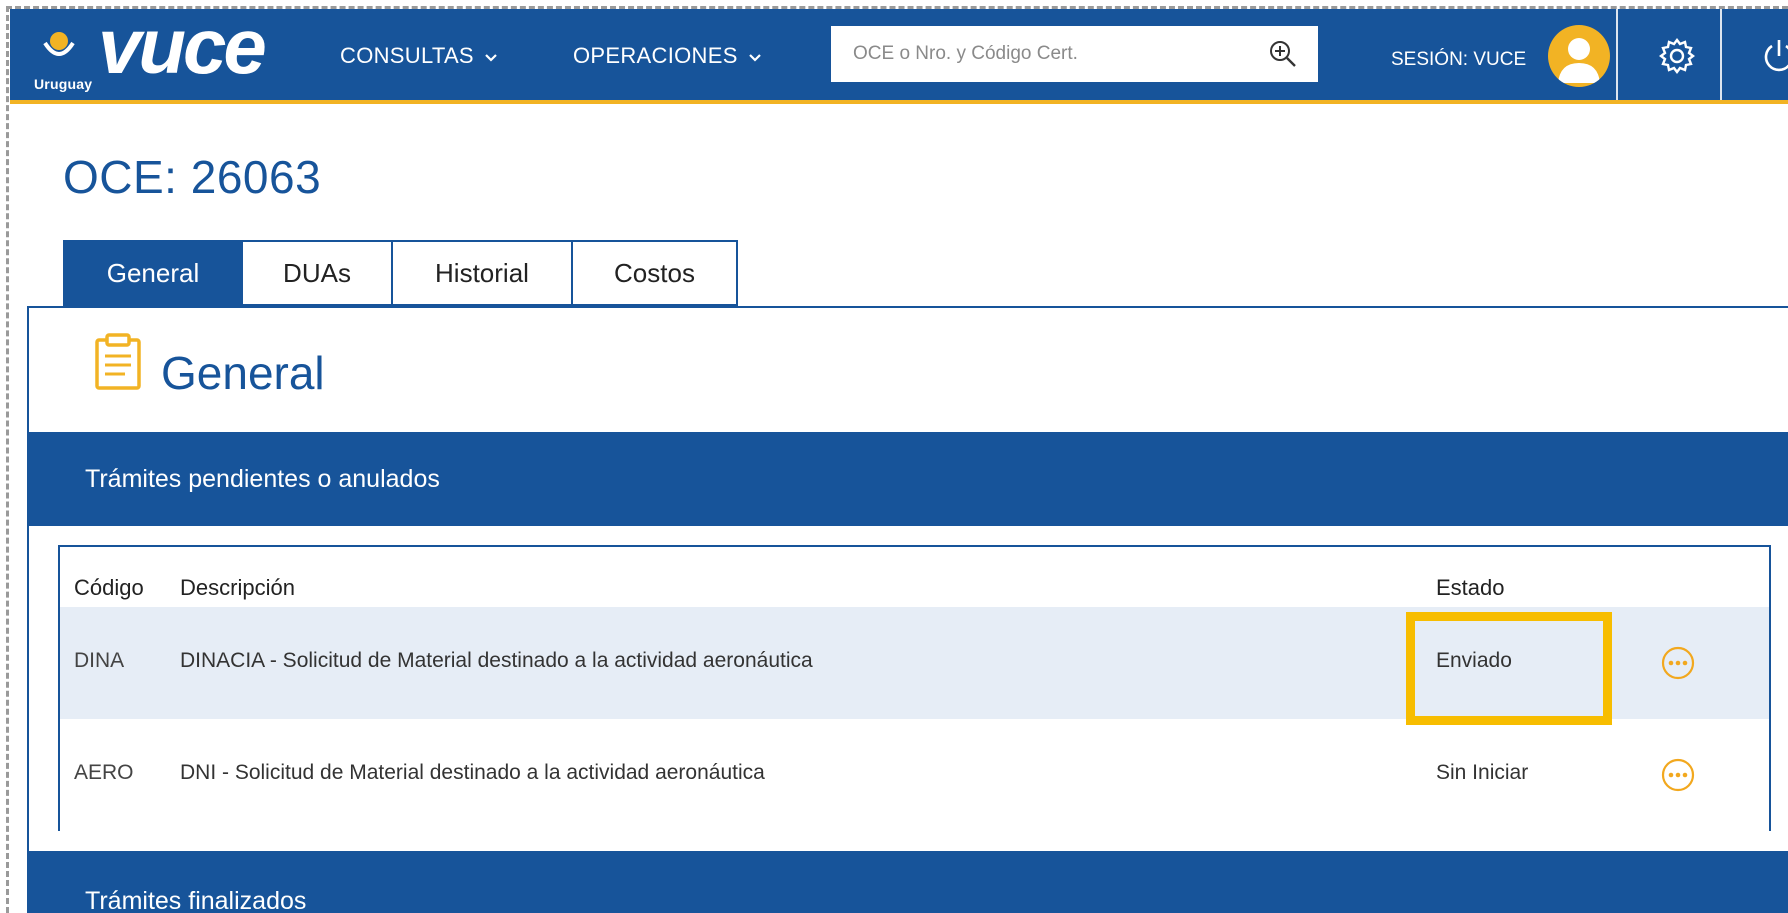 The width and height of the screenshot is (1788, 913). What do you see at coordinates (237, 587) in the screenshot?
I see `column-header-description: Descripción` at bounding box center [237, 587].